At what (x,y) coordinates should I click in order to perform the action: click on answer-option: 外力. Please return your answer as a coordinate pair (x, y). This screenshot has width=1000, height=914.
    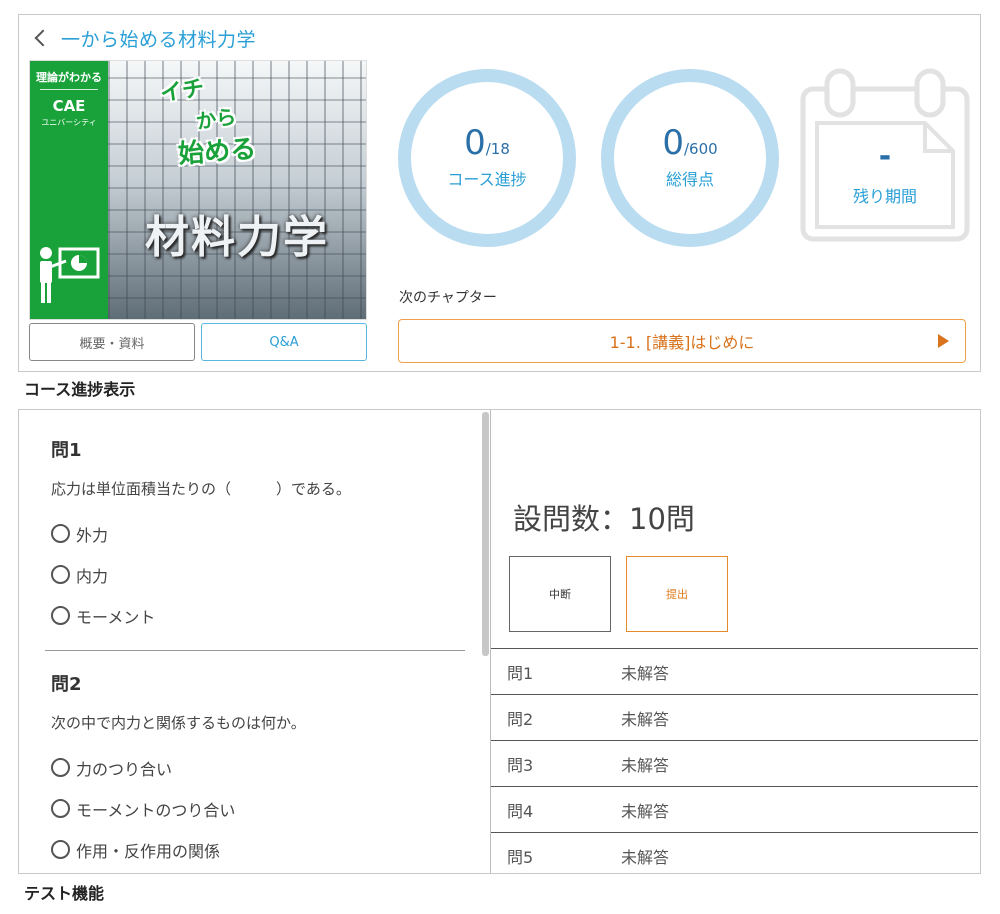
    Looking at the image, I should click on (201, 533).